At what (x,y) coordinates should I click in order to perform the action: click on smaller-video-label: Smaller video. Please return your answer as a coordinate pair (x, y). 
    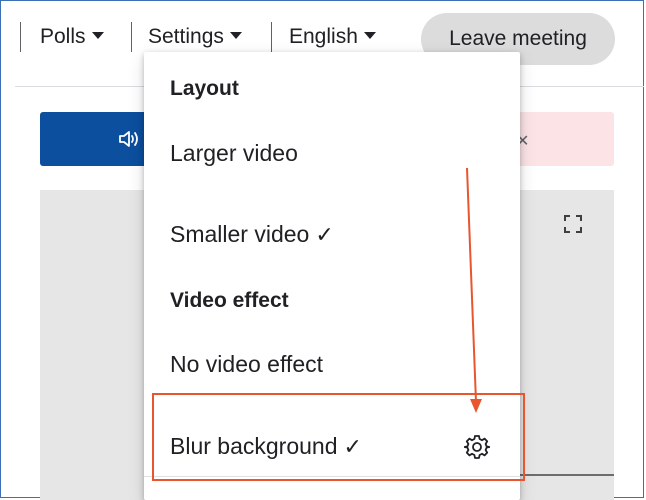
    Looking at the image, I should click on (240, 234).